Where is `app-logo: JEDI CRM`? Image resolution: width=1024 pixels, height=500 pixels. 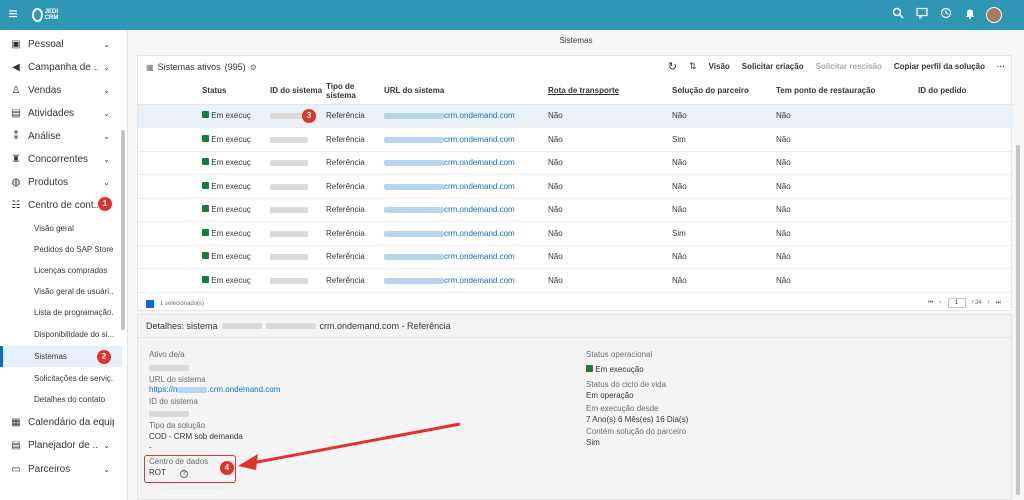 app-logo: JEDI CRM is located at coordinates (48, 15).